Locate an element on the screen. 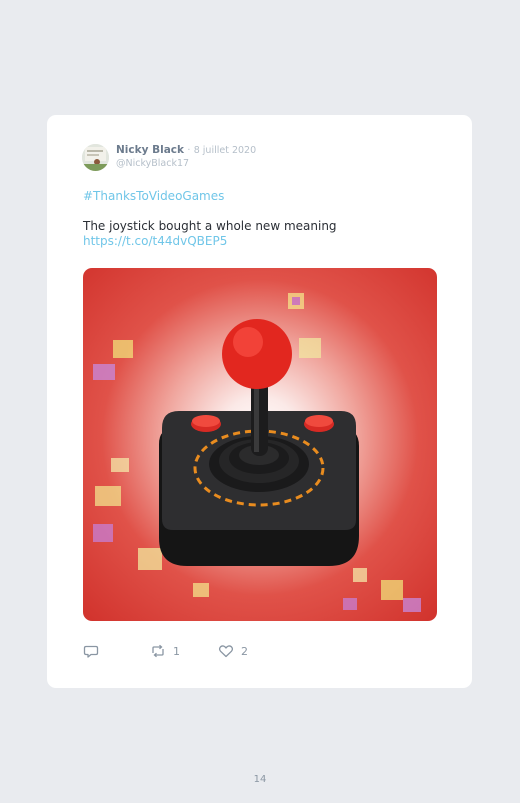 This screenshot has height=803, width=520. heart-icon is located at coordinates (226, 651).